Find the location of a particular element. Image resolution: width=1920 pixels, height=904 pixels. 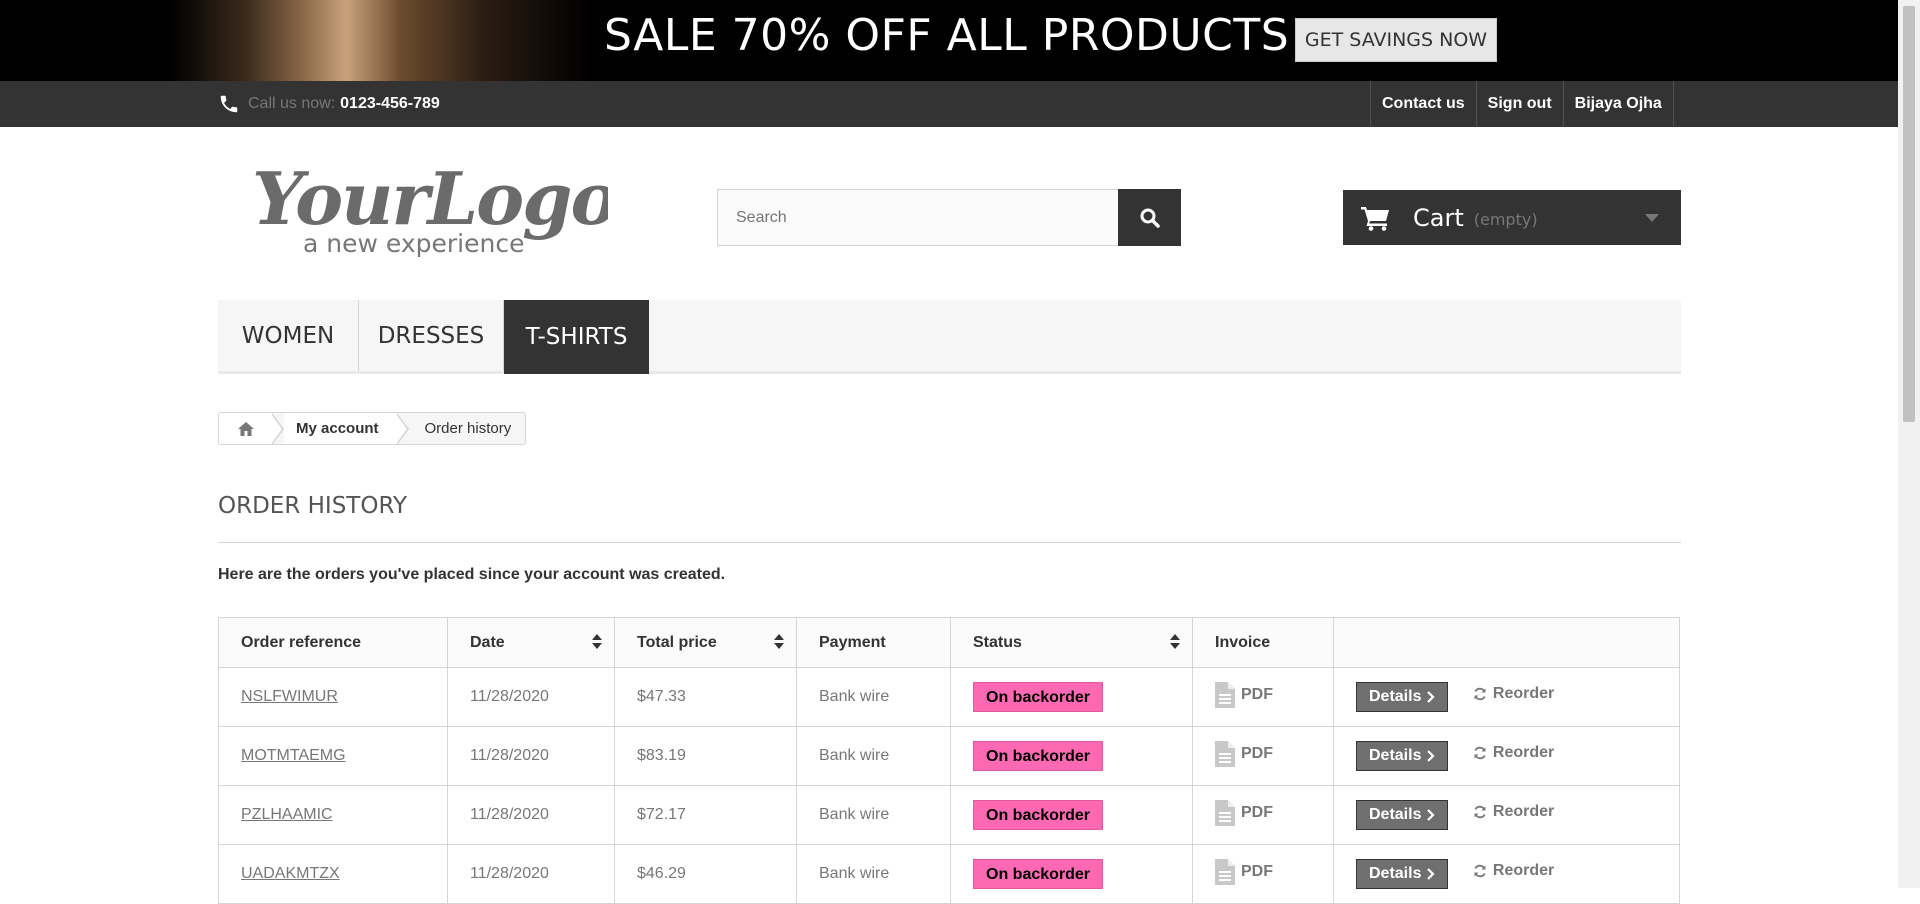

col-date: Date is located at coordinates (531, 642).